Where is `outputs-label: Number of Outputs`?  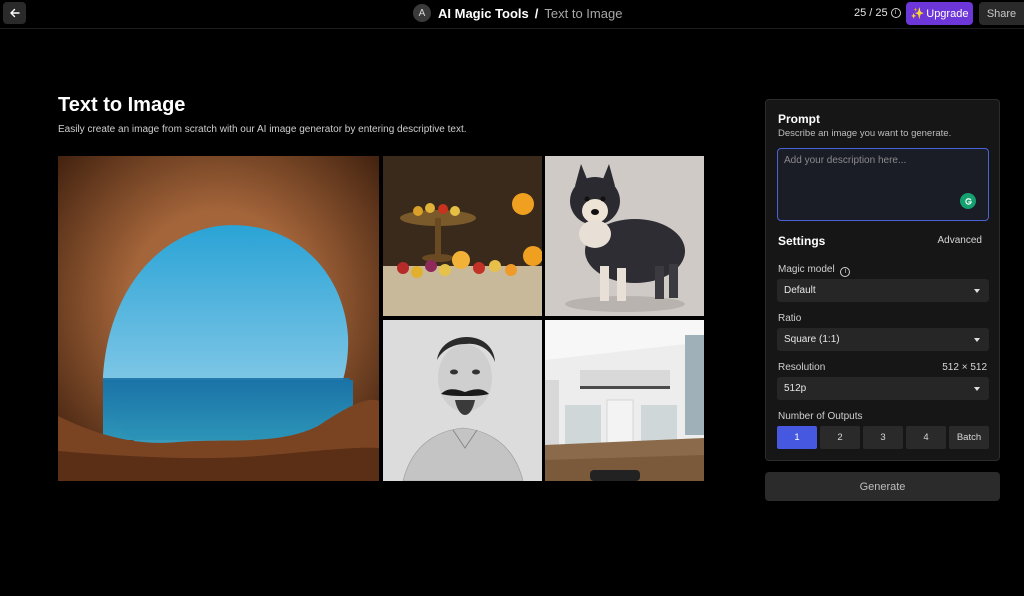
outputs-label: Number of Outputs is located at coordinates (820, 416).